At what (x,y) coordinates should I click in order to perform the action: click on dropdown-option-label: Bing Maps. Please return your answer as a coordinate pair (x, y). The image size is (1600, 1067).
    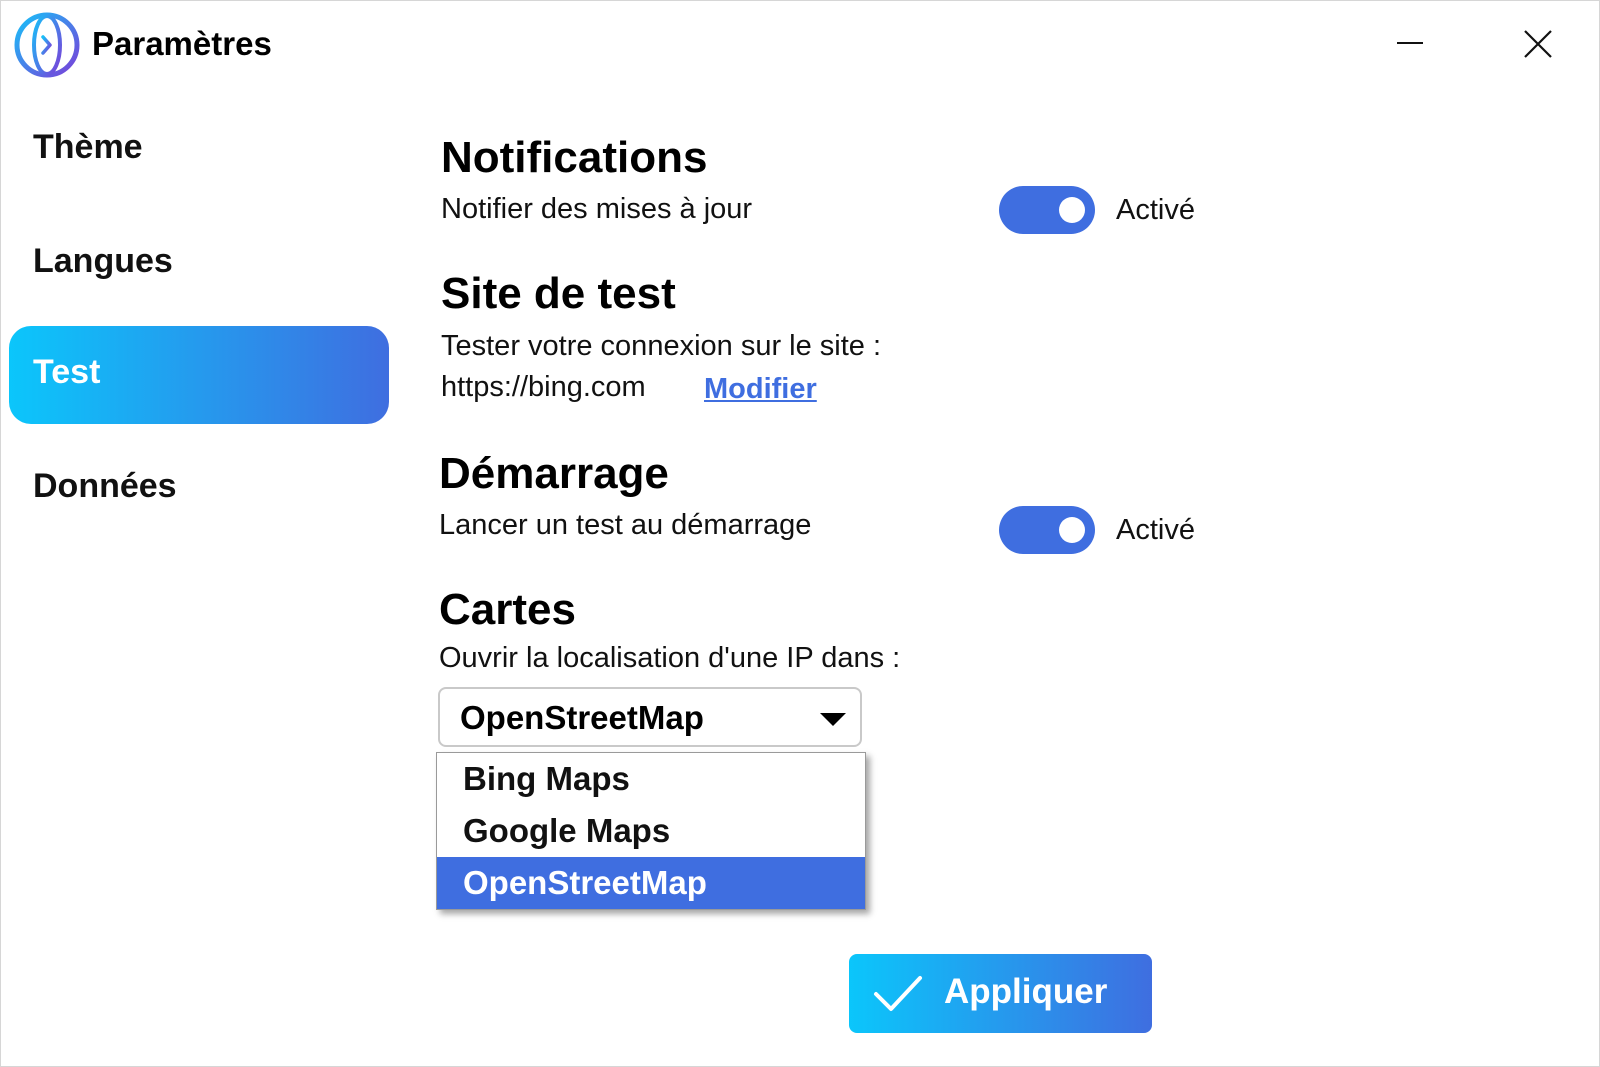
    Looking at the image, I should click on (546, 778).